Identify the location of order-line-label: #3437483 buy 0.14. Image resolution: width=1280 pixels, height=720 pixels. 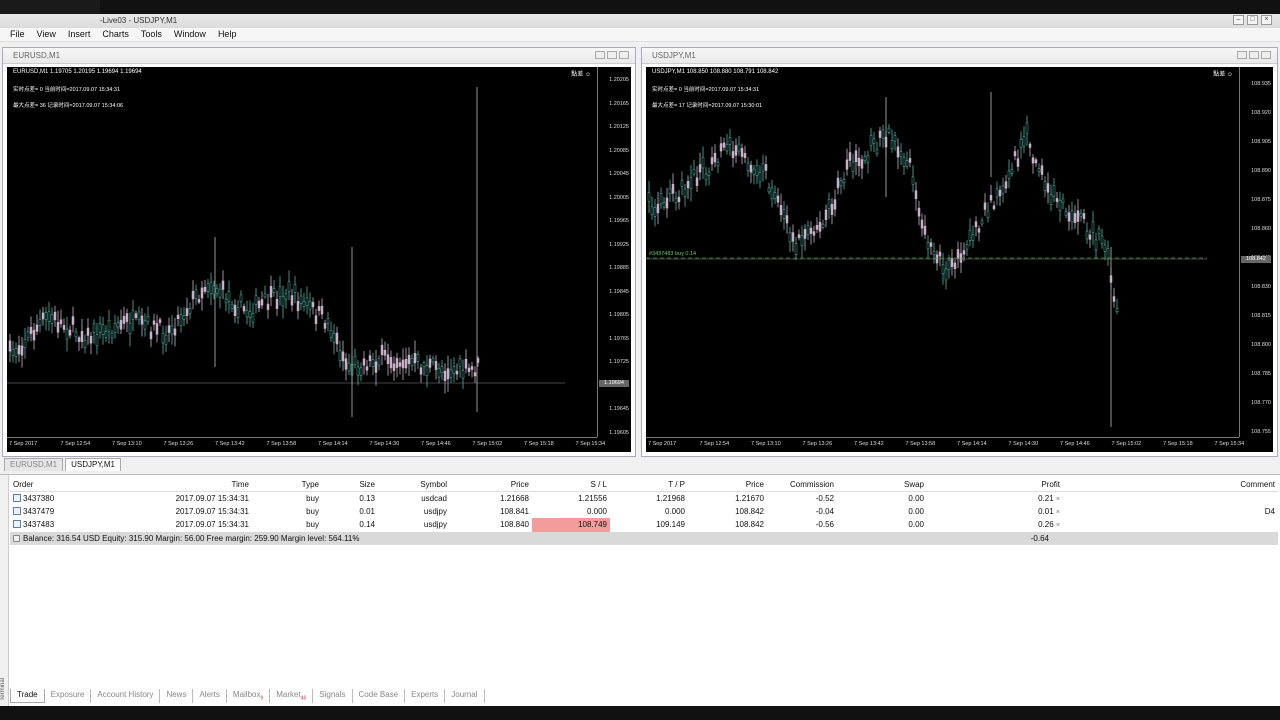
(672, 254).